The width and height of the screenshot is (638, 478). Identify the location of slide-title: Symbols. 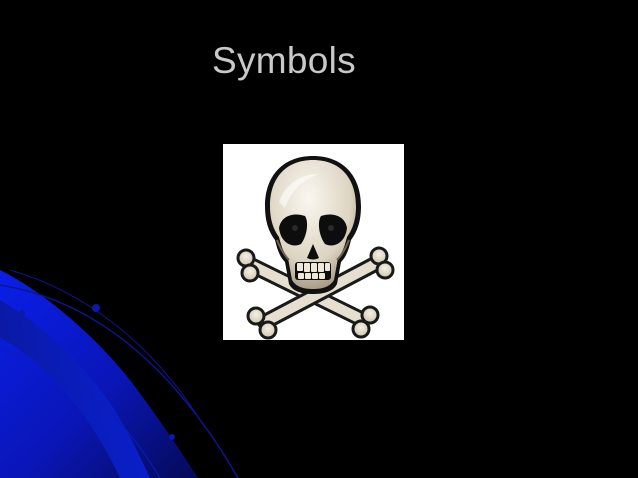
(284, 60).